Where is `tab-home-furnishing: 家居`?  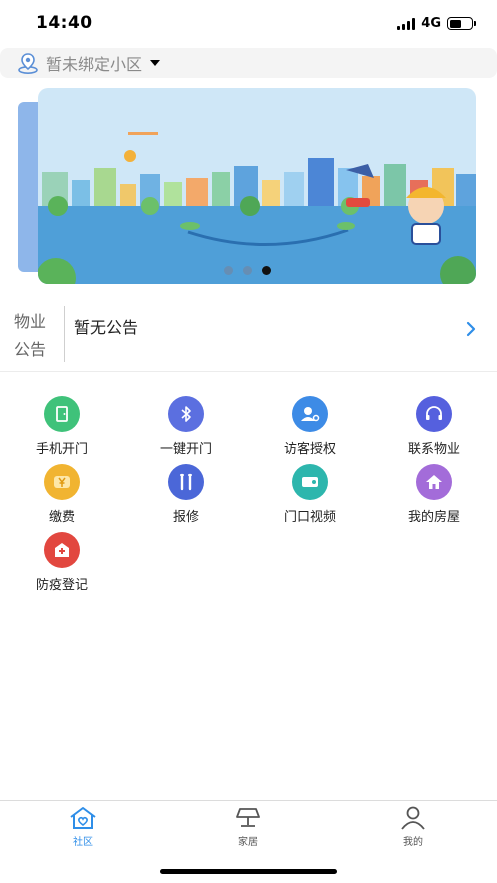
tab-home-furnishing: 家居 is located at coordinates (248, 826).